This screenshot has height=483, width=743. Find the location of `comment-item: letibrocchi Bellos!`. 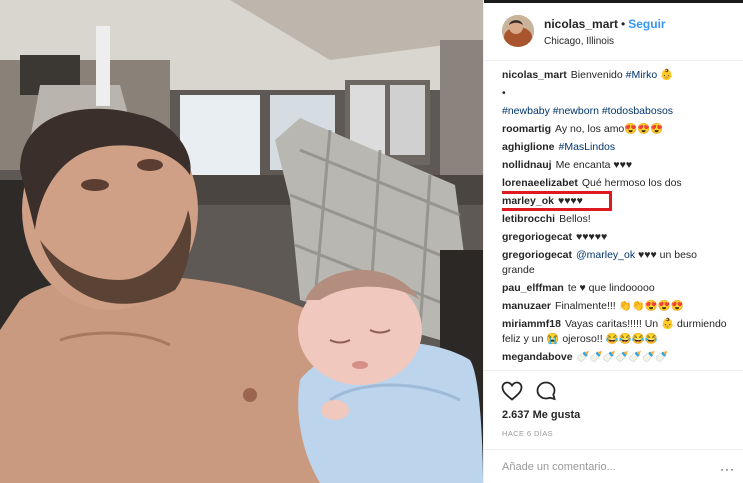

comment-item: letibrocchi Bellos! is located at coordinates (616, 219).